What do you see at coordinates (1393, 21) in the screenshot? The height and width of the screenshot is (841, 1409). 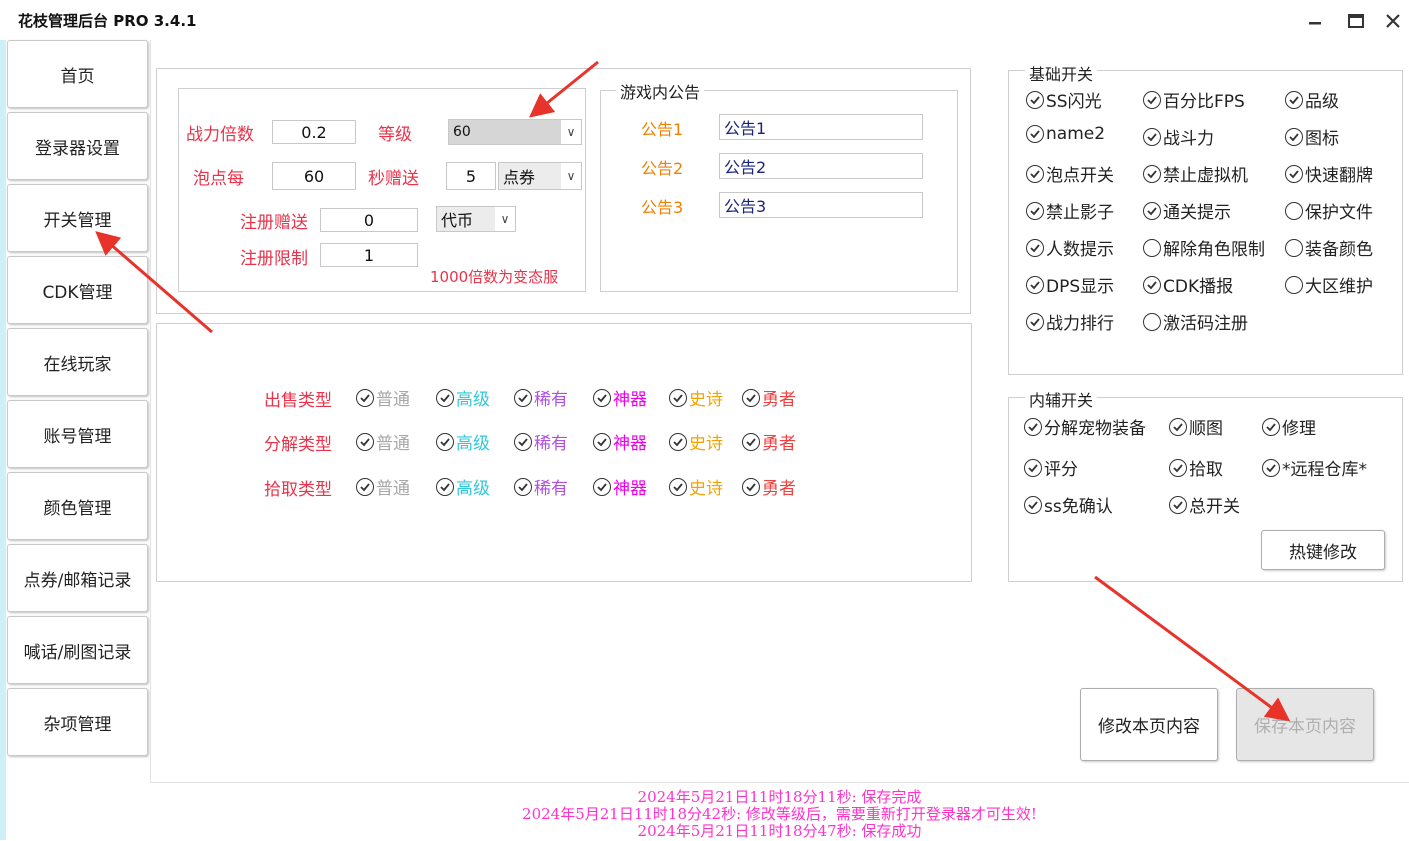 I see `close-icon` at bounding box center [1393, 21].